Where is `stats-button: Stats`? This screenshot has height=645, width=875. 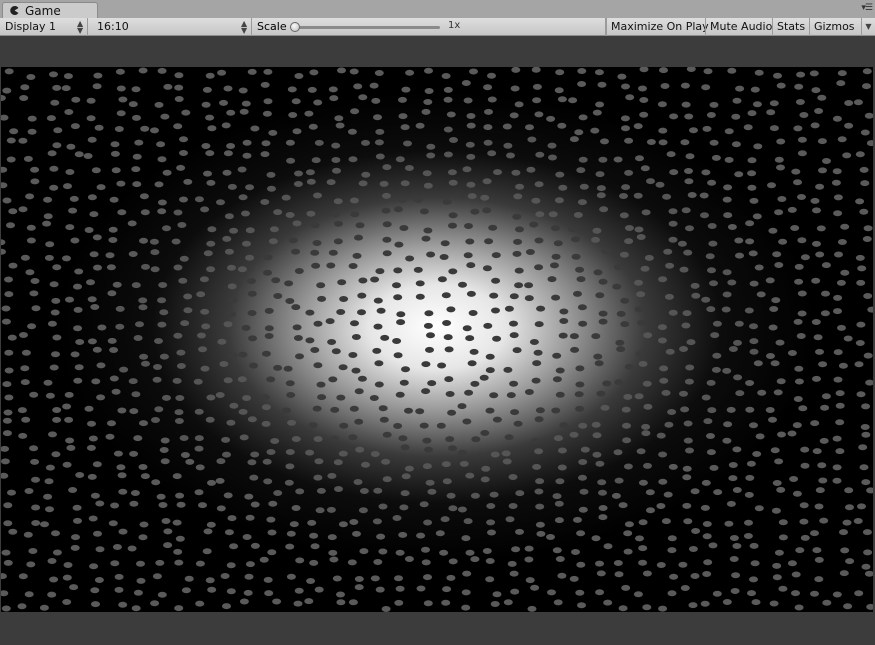
stats-button: Stats is located at coordinates (790, 27).